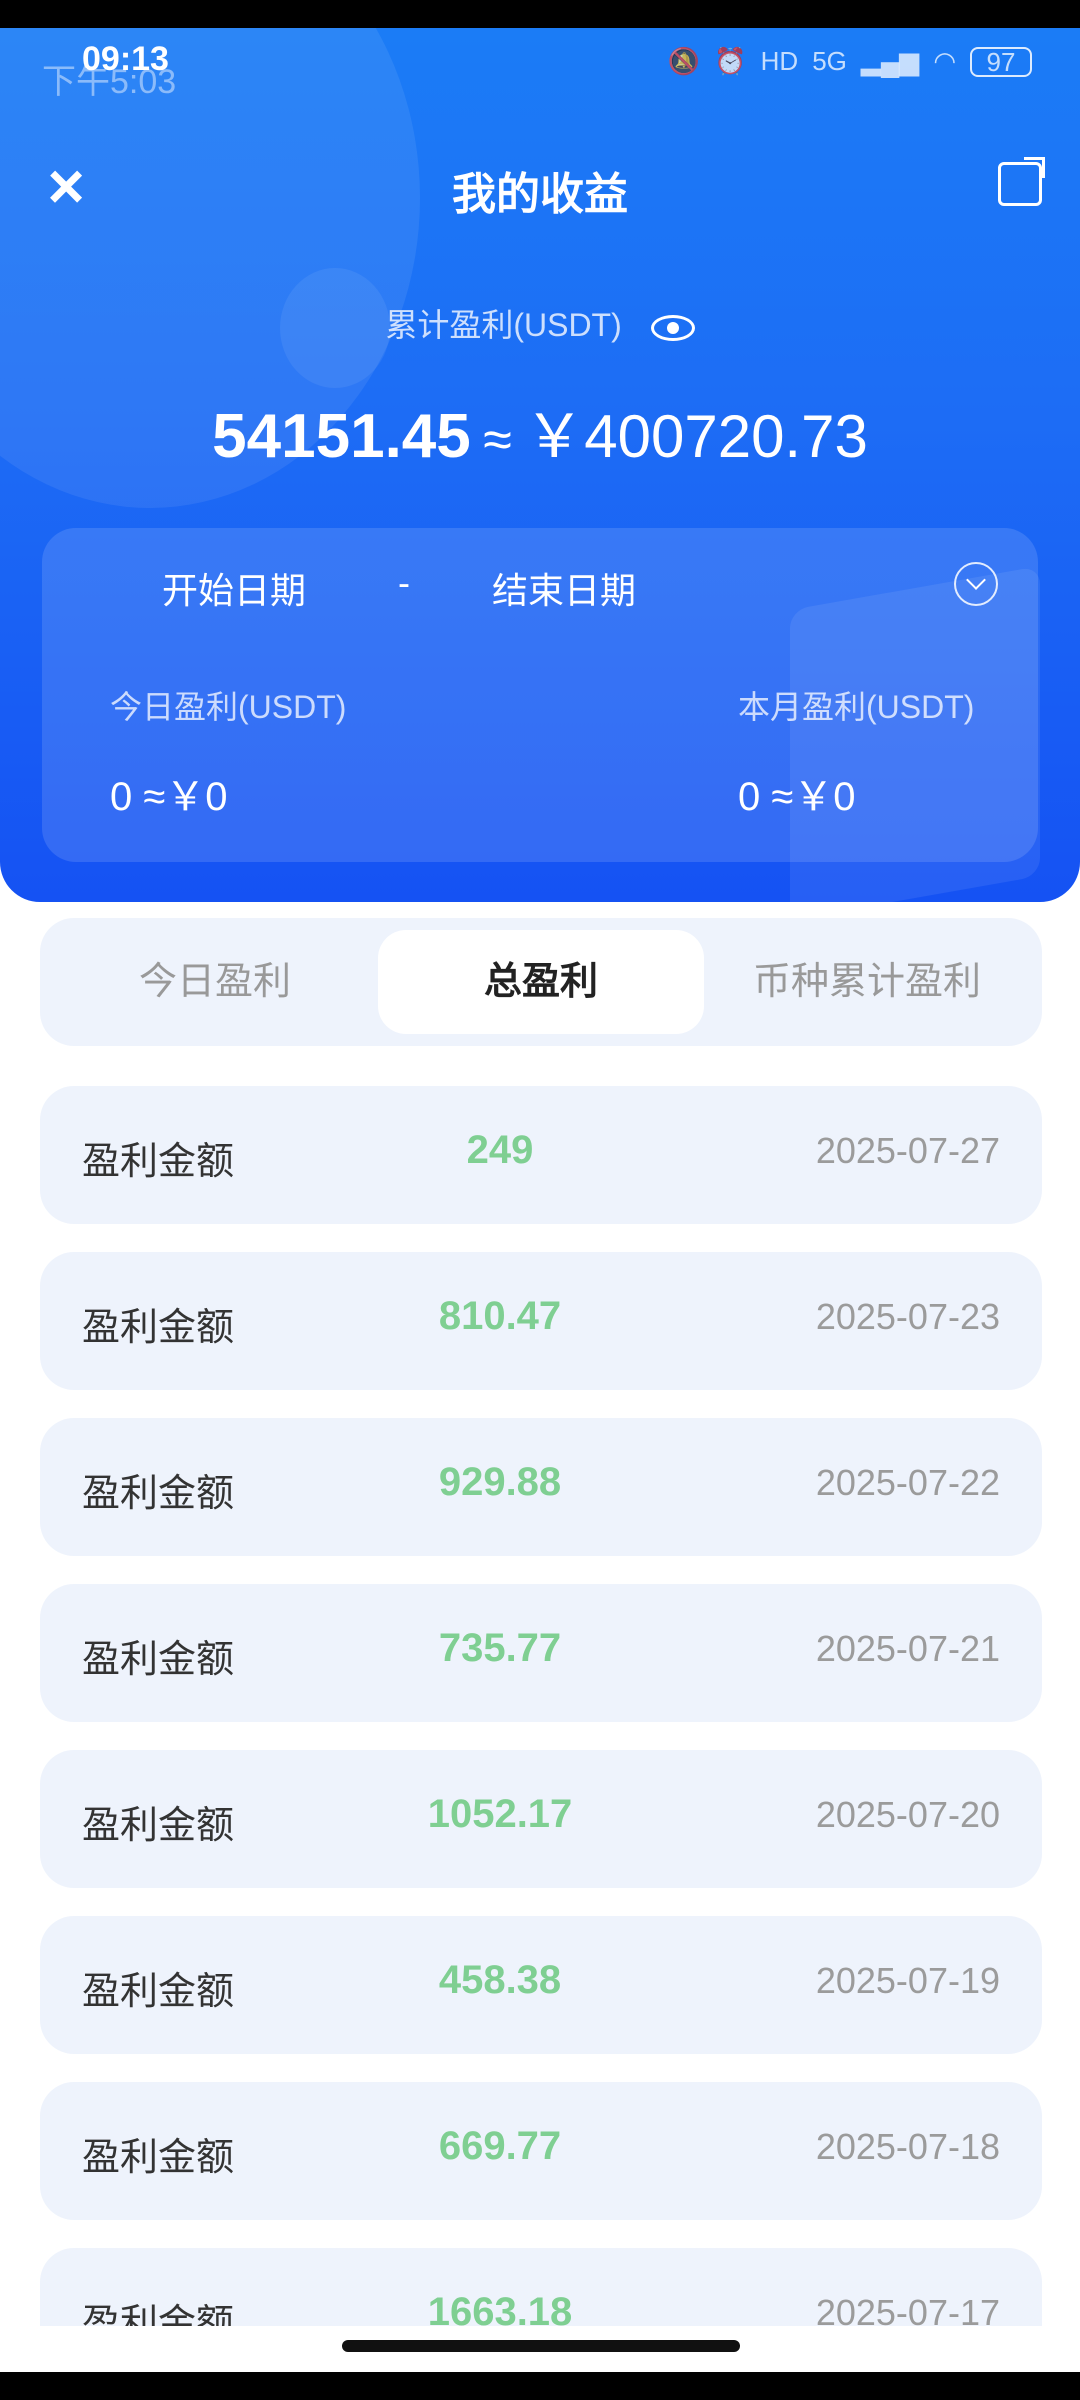 This screenshot has width=1080, height=2400. What do you see at coordinates (907, 1980) in the screenshot?
I see `row-date: 2025-07-19` at bounding box center [907, 1980].